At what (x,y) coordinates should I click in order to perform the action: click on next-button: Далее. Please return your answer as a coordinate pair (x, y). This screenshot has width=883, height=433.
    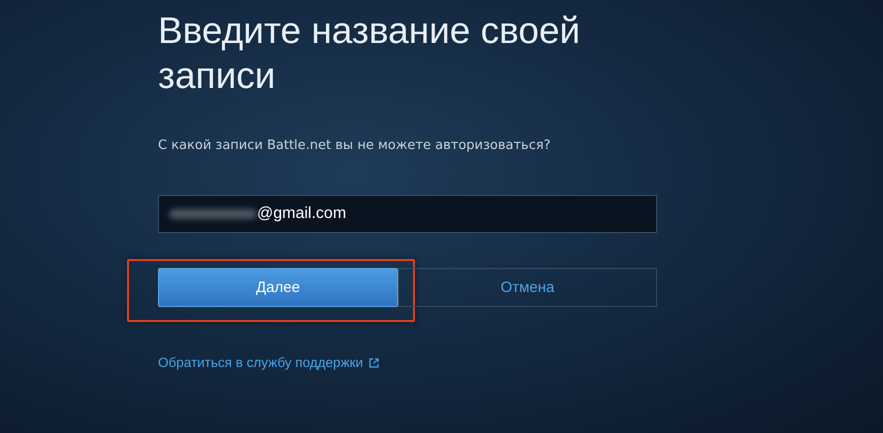
    Looking at the image, I should click on (278, 287).